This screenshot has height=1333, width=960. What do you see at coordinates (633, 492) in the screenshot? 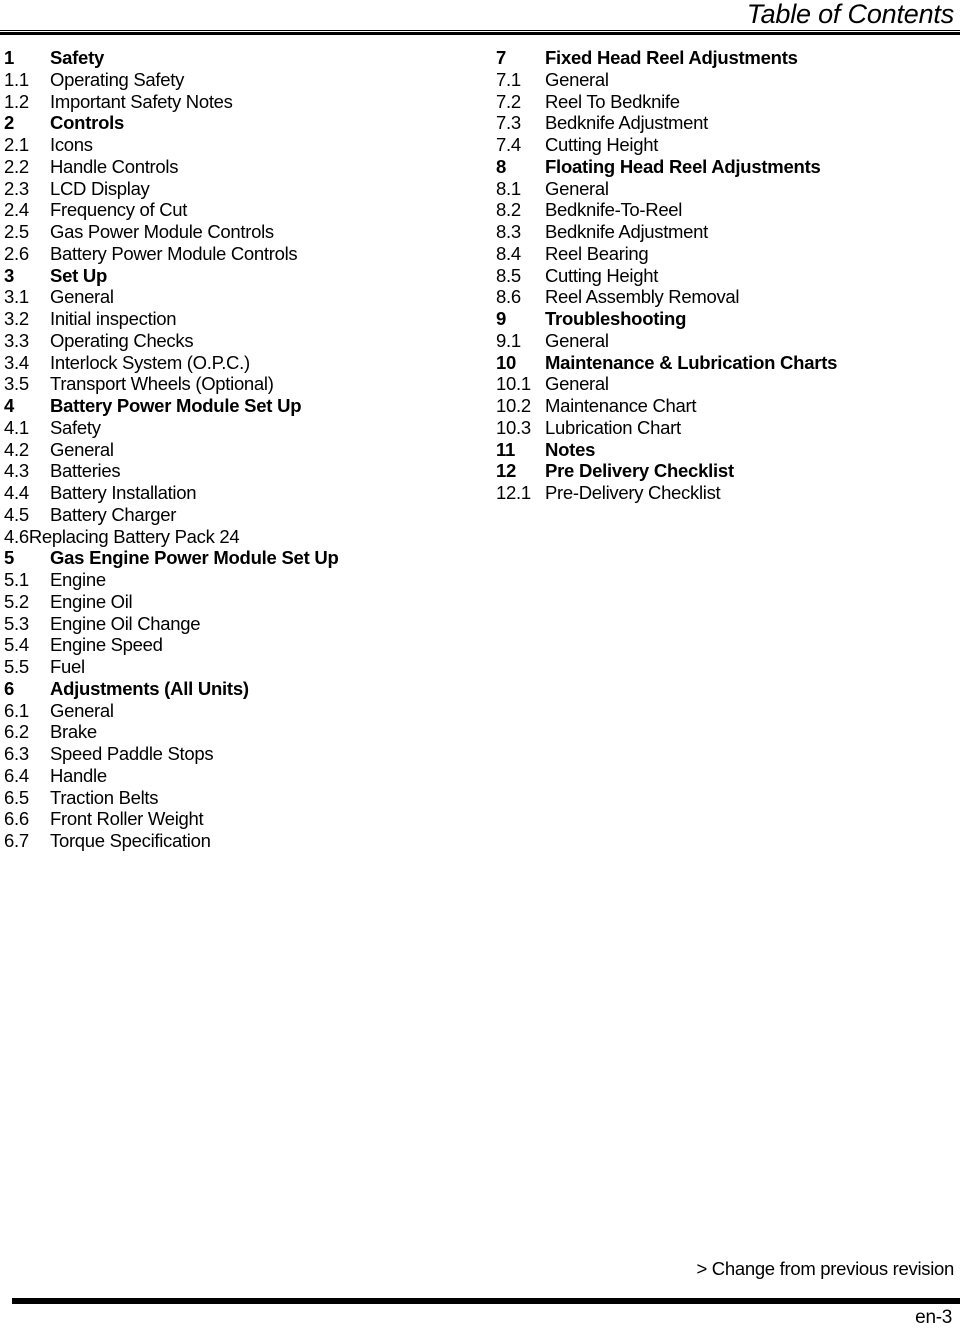
I see `toc-entry-title: Pre-Delivery Checklist` at bounding box center [633, 492].